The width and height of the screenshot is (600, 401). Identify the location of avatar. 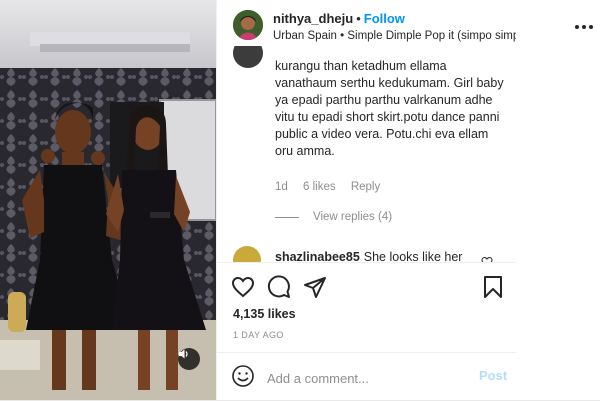
(248, 25).